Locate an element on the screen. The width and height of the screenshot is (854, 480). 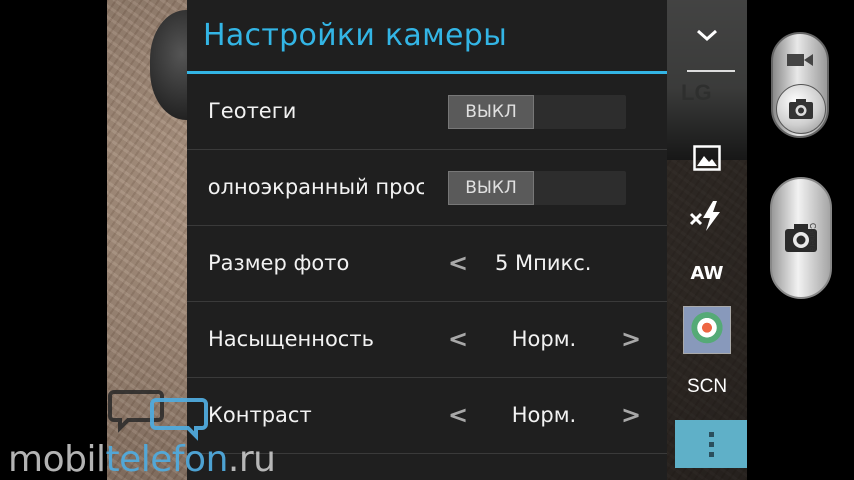
image-icon is located at coordinates (707, 158).